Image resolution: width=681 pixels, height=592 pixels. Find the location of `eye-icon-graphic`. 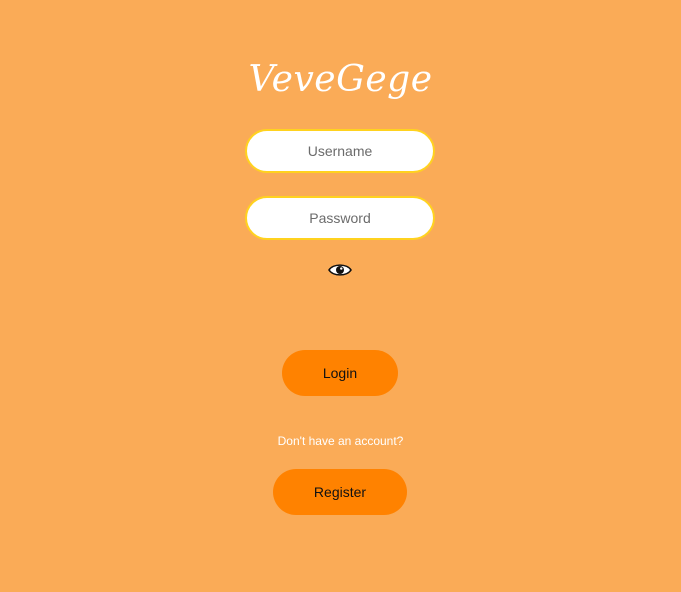

eye-icon-graphic is located at coordinates (340, 270).